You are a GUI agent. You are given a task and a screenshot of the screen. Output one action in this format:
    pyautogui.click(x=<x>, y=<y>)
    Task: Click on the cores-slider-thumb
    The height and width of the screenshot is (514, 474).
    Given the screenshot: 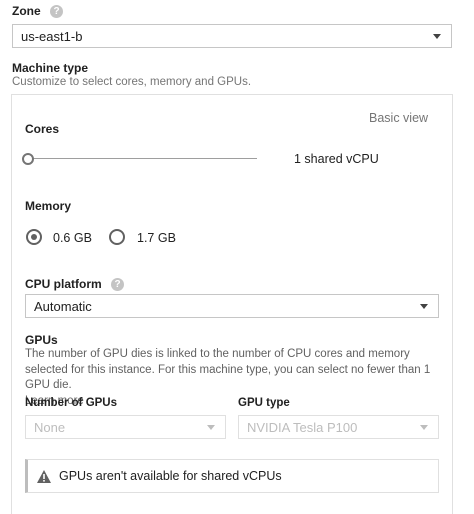 What is the action you would take?
    pyautogui.click(x=28, y=159)
    